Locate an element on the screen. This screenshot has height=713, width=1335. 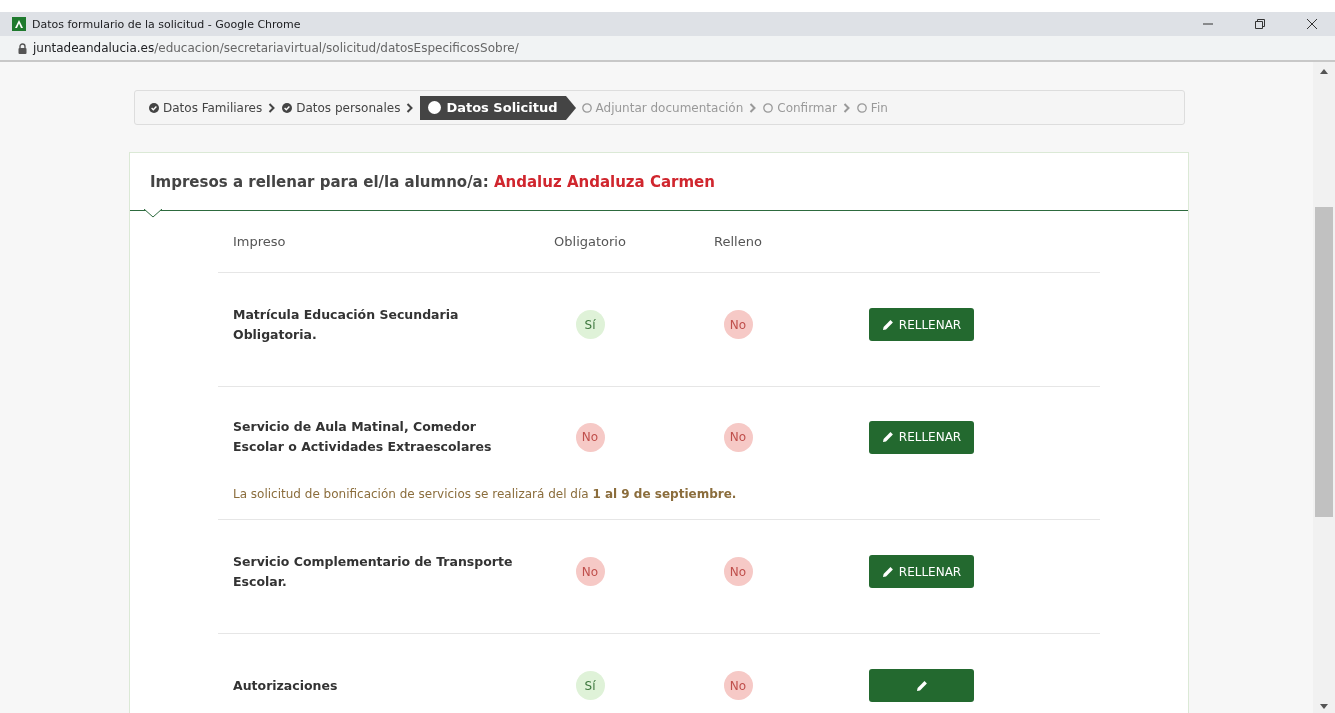
restore-icon is located at coordinates (1260, 24).